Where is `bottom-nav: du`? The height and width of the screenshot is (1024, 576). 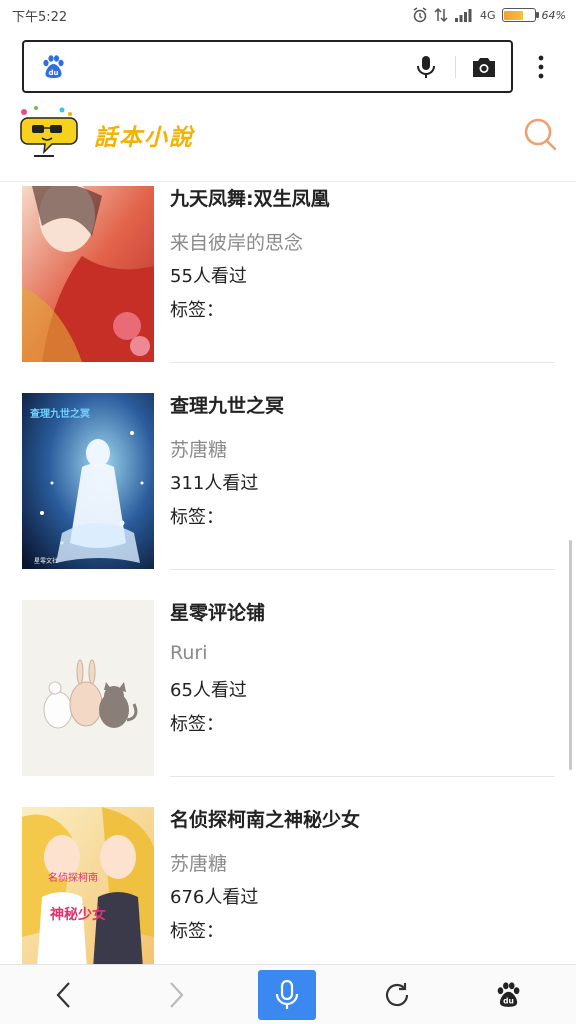
bottom-nav: du is located at coordinates (288, 994).